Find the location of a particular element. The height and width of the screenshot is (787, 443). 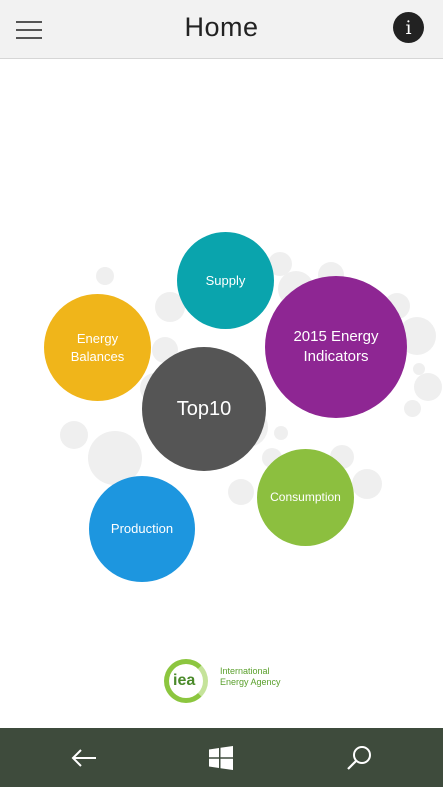

top10-label: Top10 is located at coordinates (204, 408).